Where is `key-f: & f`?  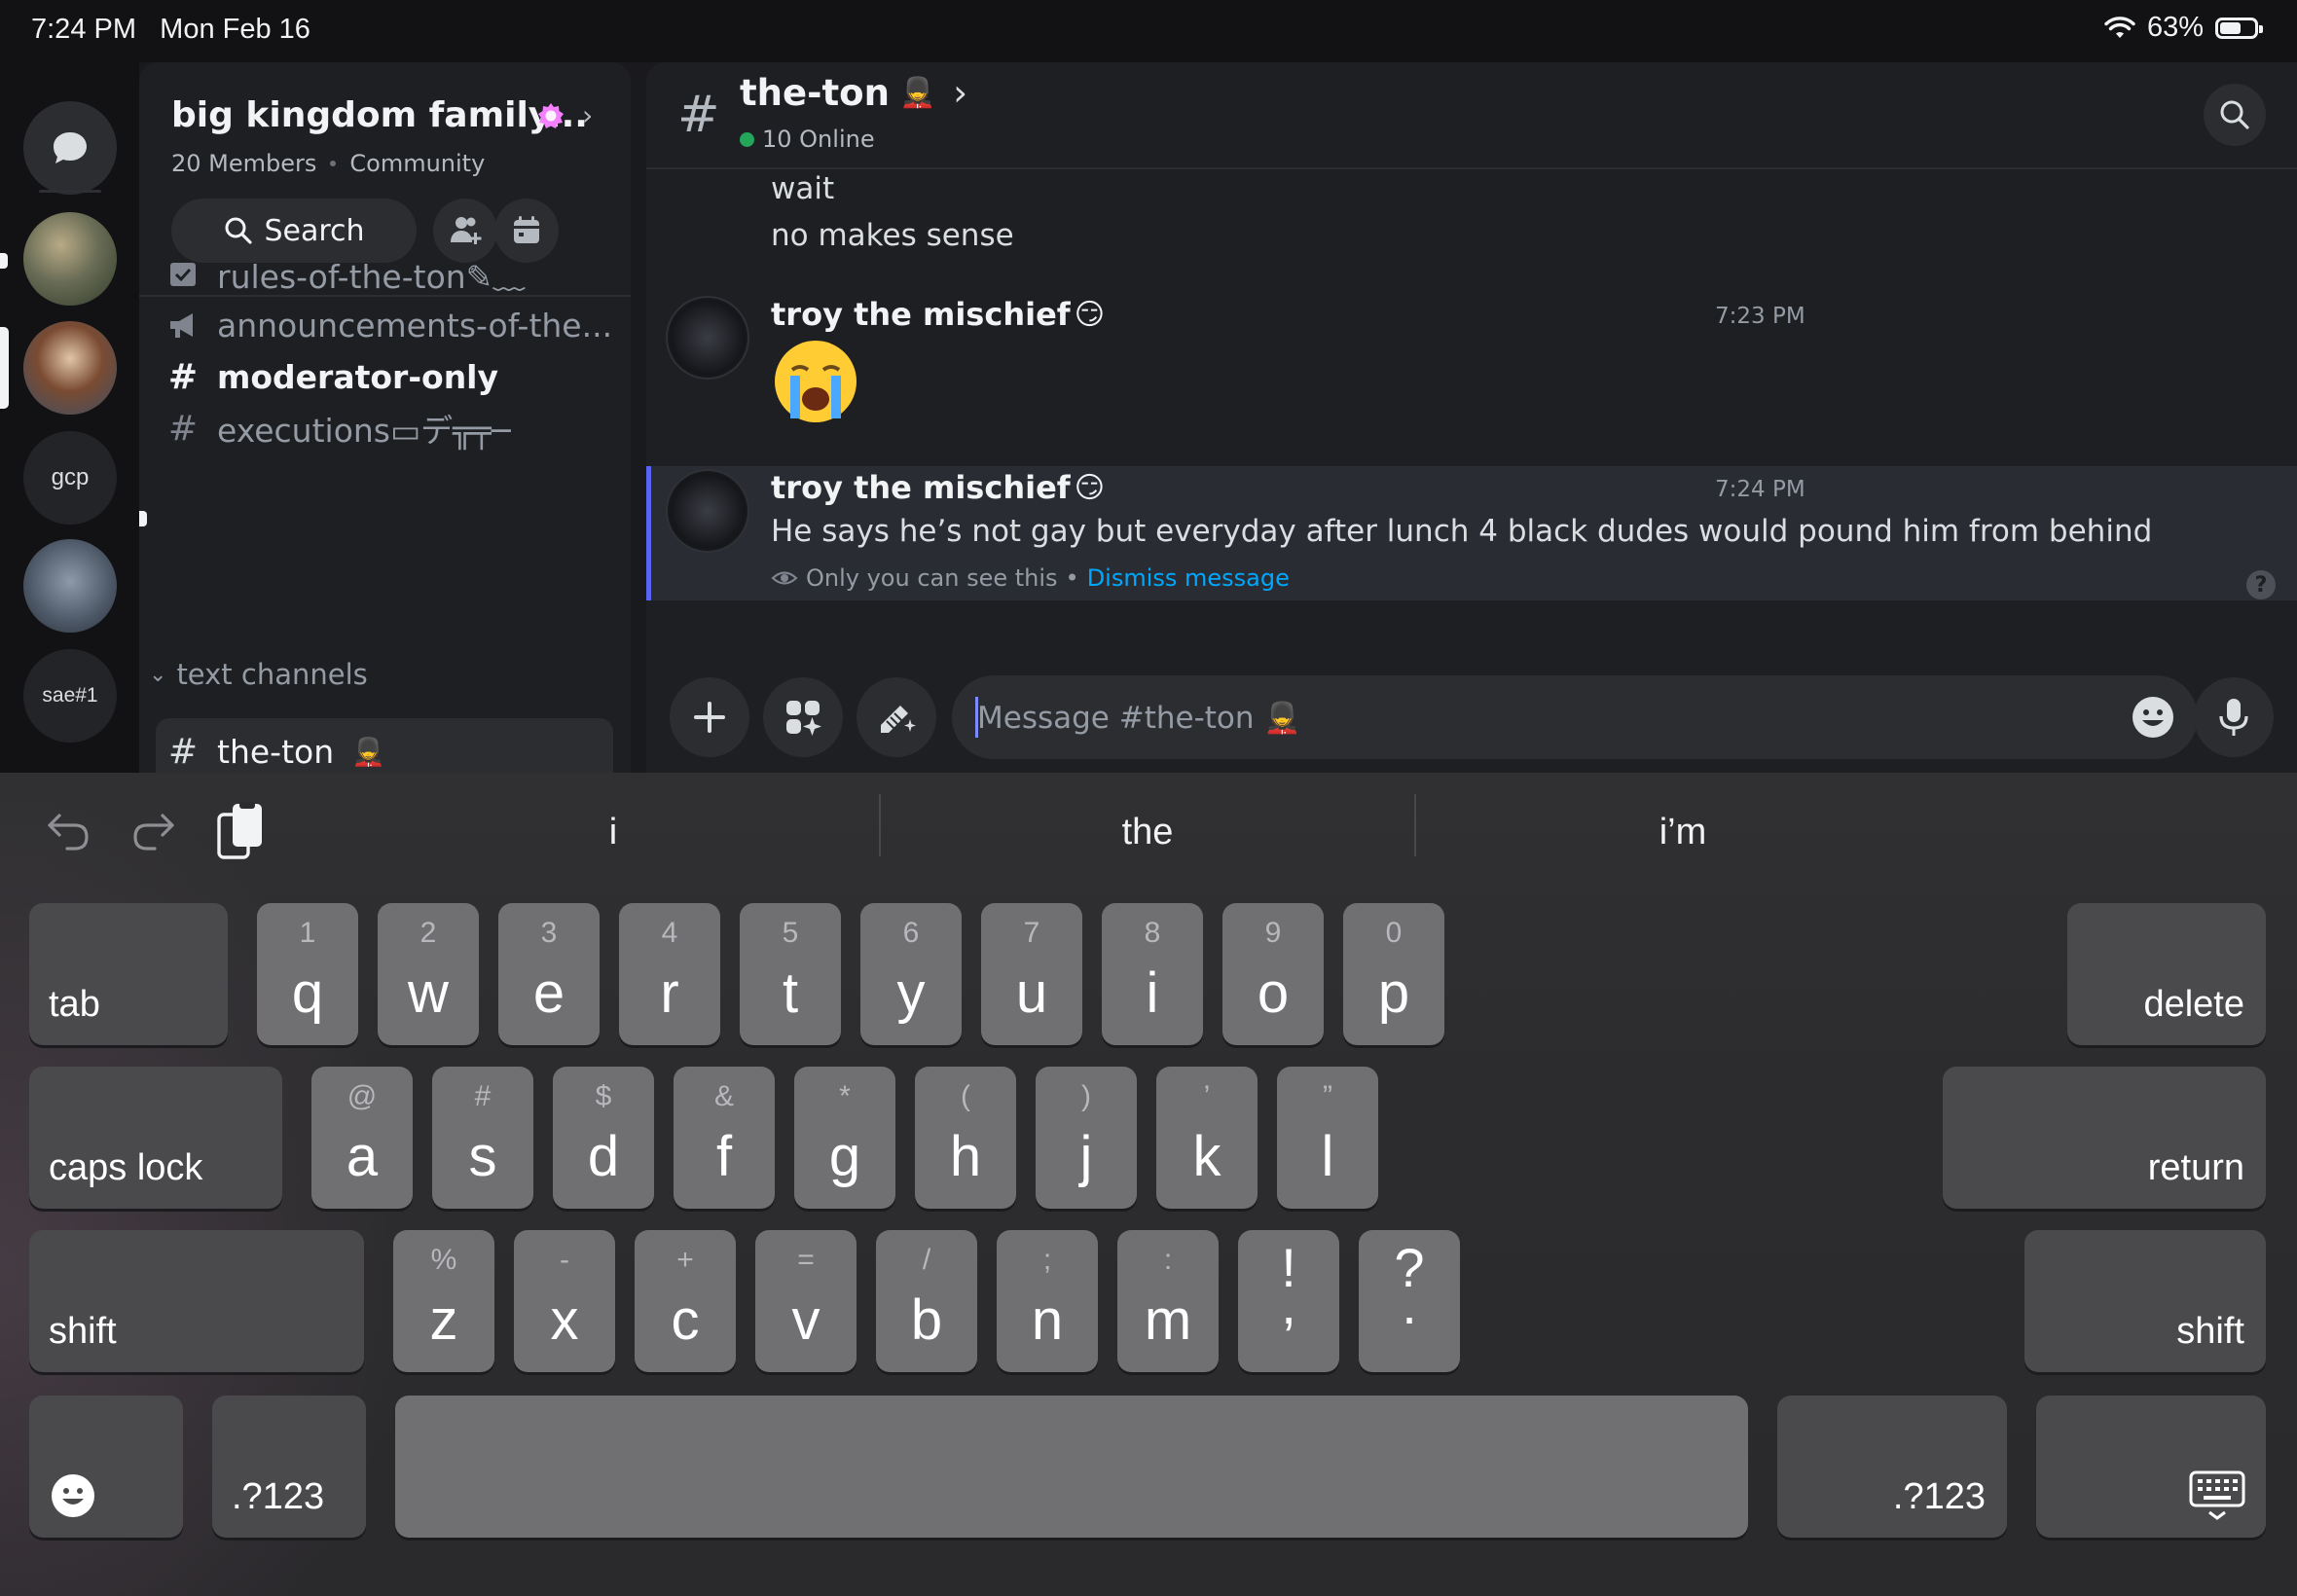
key-f: & f is located at coordinates (724, 1138).